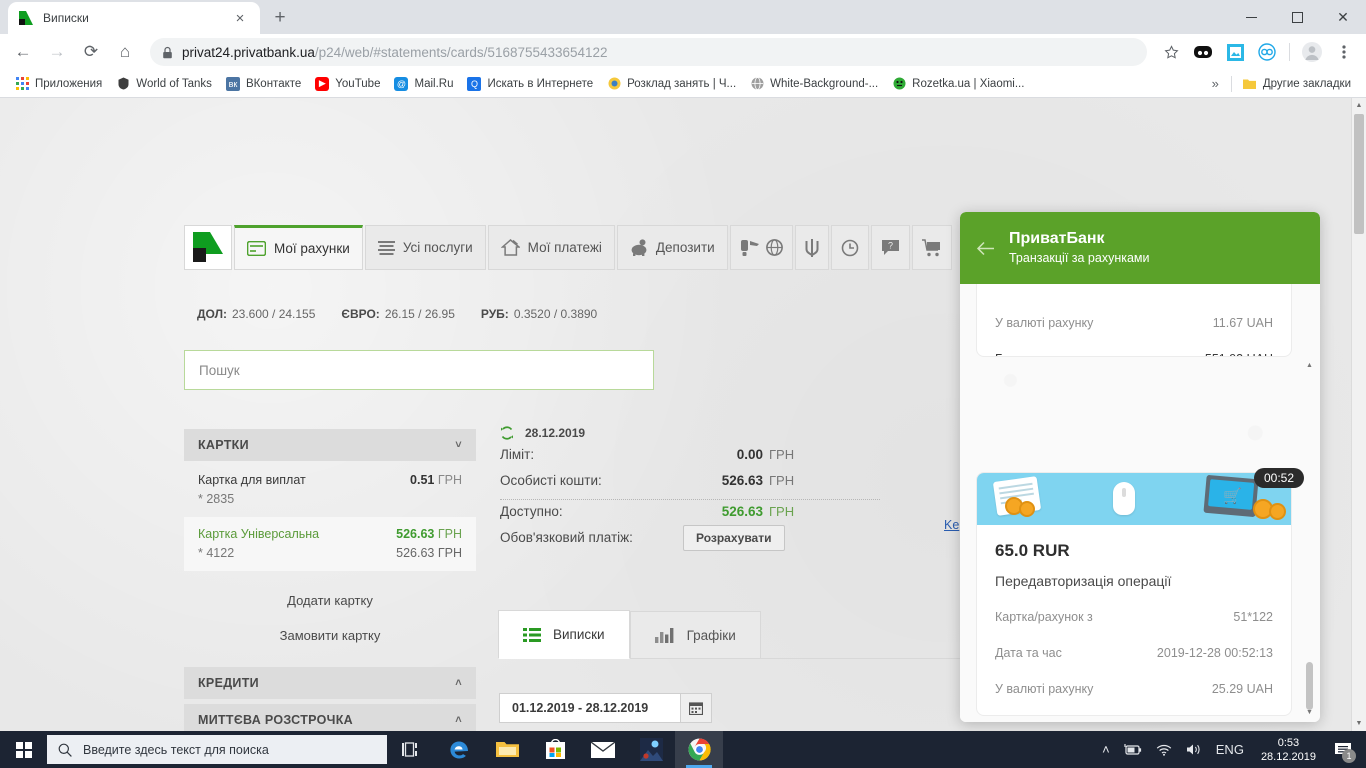  I want to click on minimize-button, so click(1251, 17).